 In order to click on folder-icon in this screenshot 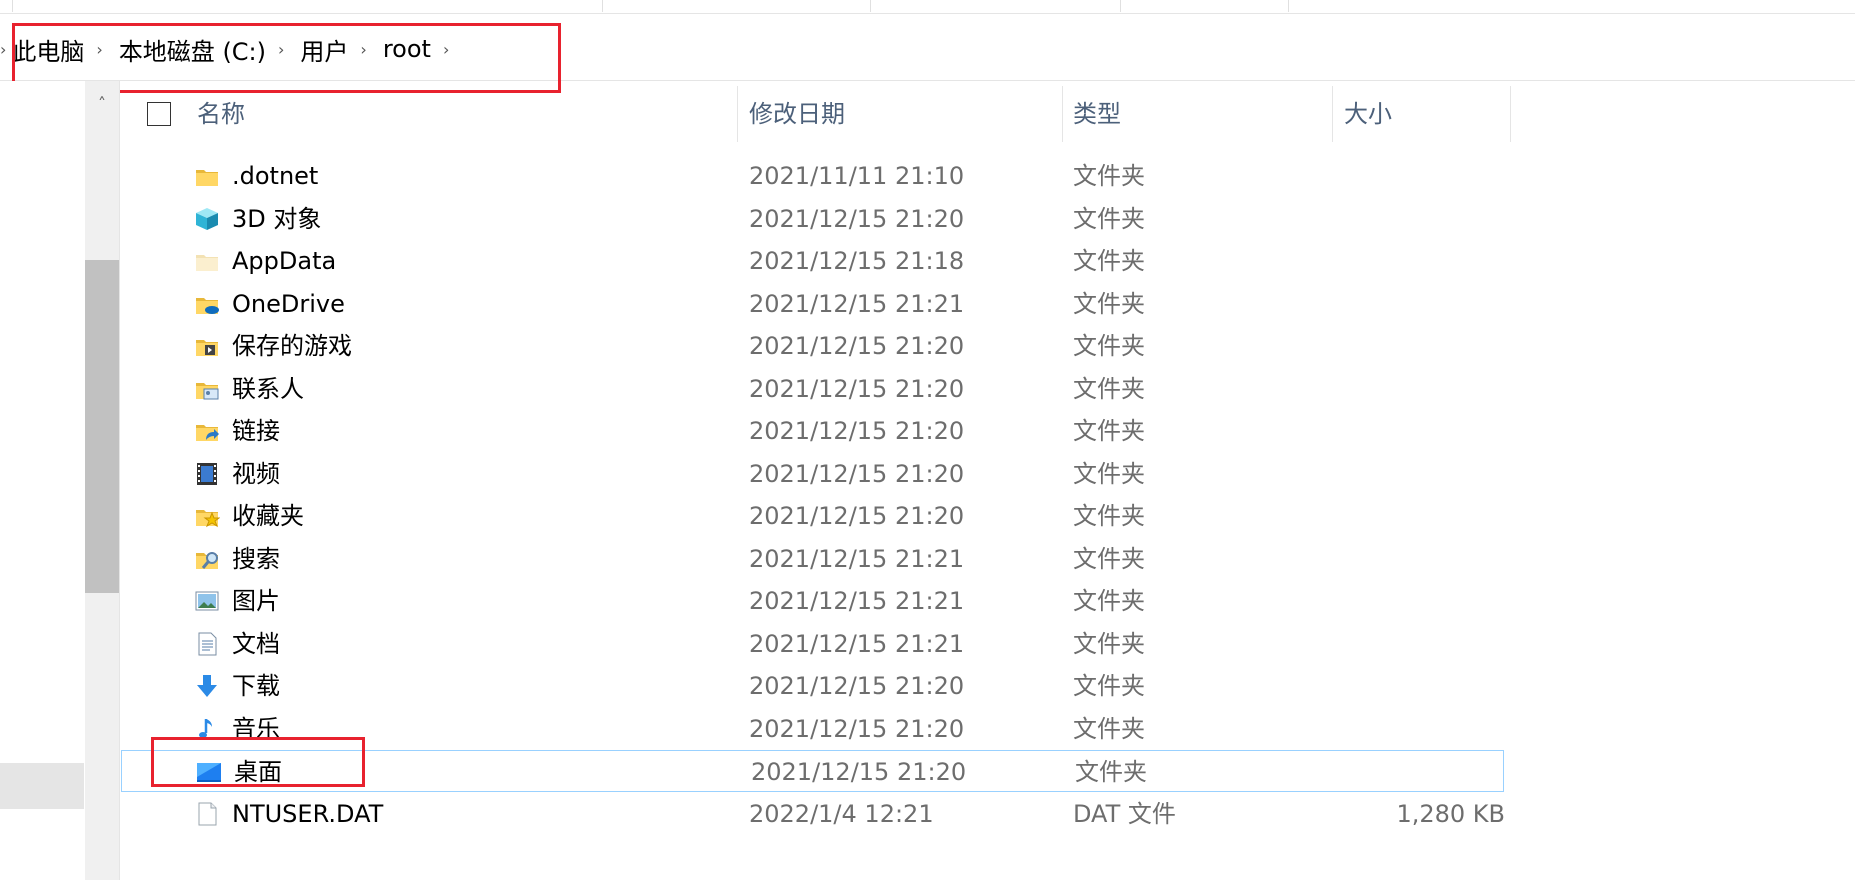, I will do `click(207, 176)`.